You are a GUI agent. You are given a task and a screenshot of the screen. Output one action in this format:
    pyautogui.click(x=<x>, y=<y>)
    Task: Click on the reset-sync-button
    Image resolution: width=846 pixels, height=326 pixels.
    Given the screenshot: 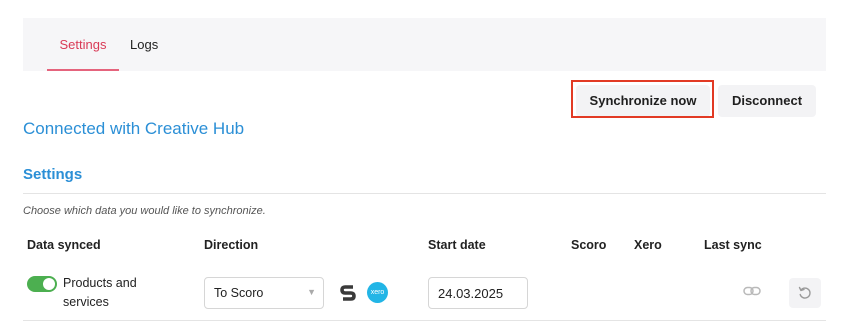 What is the action you would take?
    pyautogui.click(x=805, y=293)
    